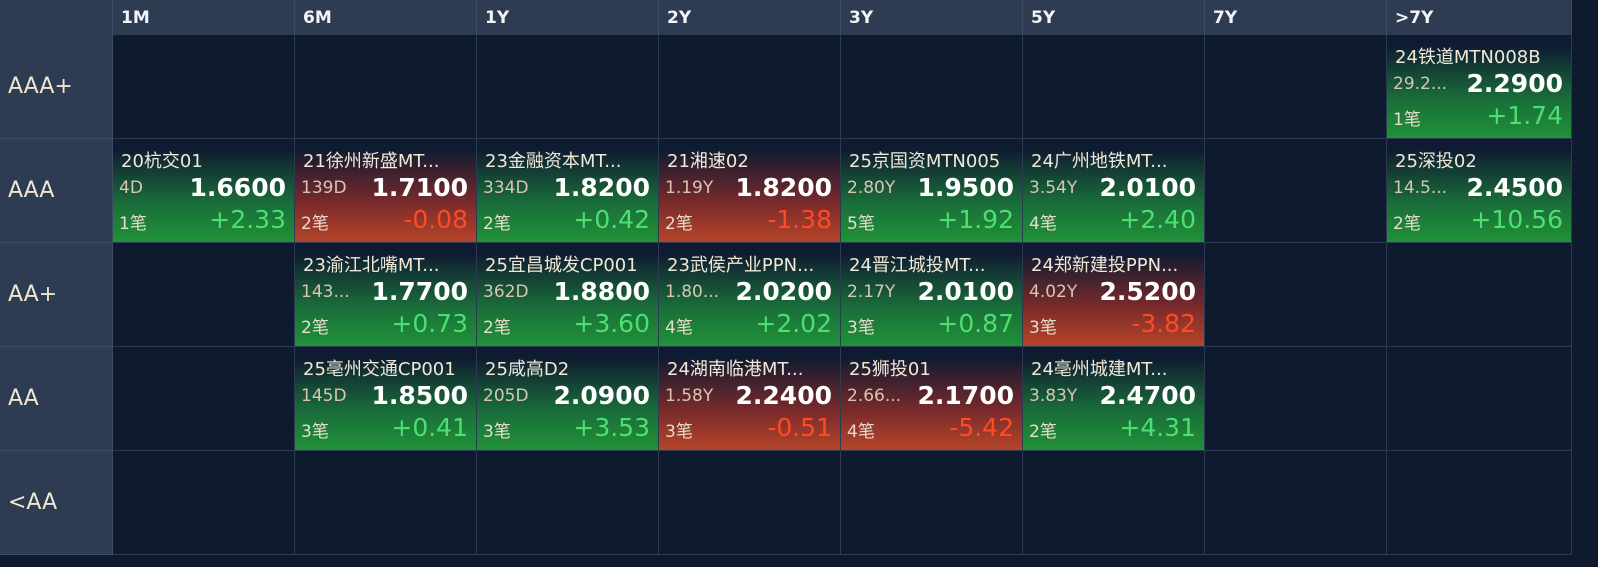  Describe the element at coordinates (1468, 57) in the screenshot. I see `bond-name: 24铁道MTN008B` at that location.